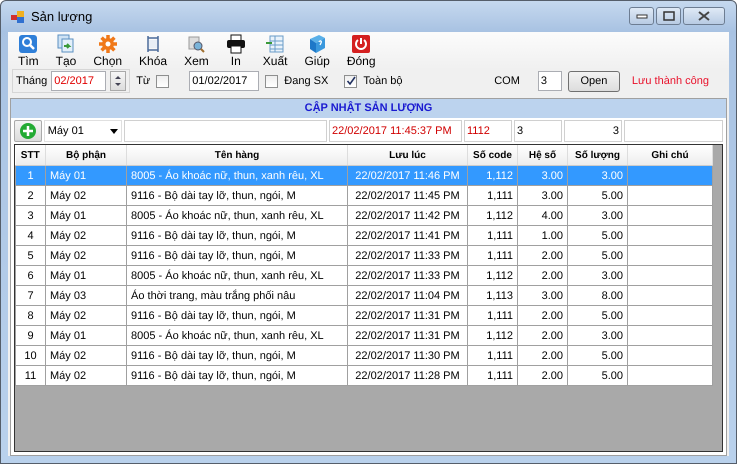 The image size is (737, 464). Describe the element at coordinates (408, 256) in the screenshot. I see `table-cell: 22/02/2017 11:33 PM` at that location.